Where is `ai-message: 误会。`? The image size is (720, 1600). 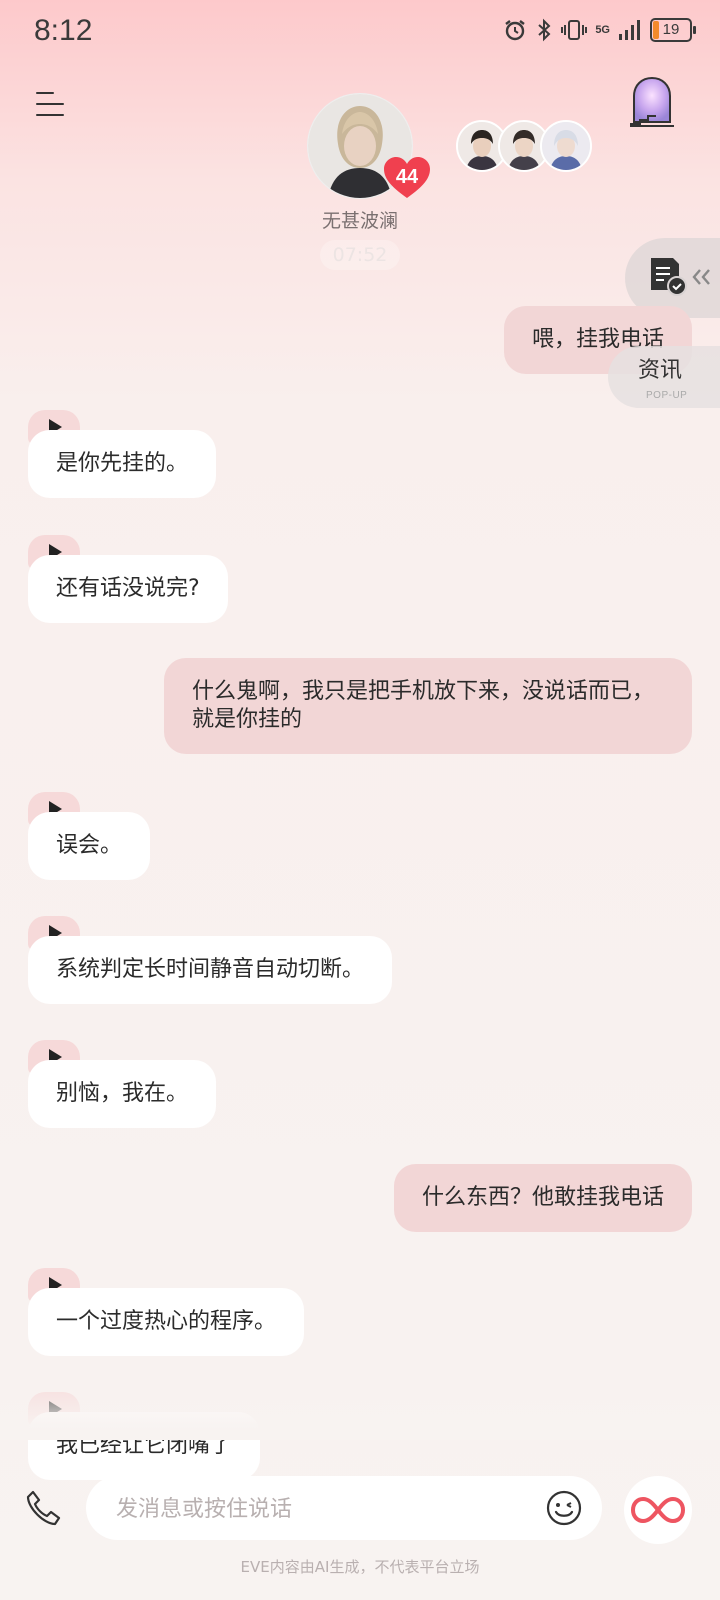
ai-message: 误会。 is located at coordinates (89, 846).